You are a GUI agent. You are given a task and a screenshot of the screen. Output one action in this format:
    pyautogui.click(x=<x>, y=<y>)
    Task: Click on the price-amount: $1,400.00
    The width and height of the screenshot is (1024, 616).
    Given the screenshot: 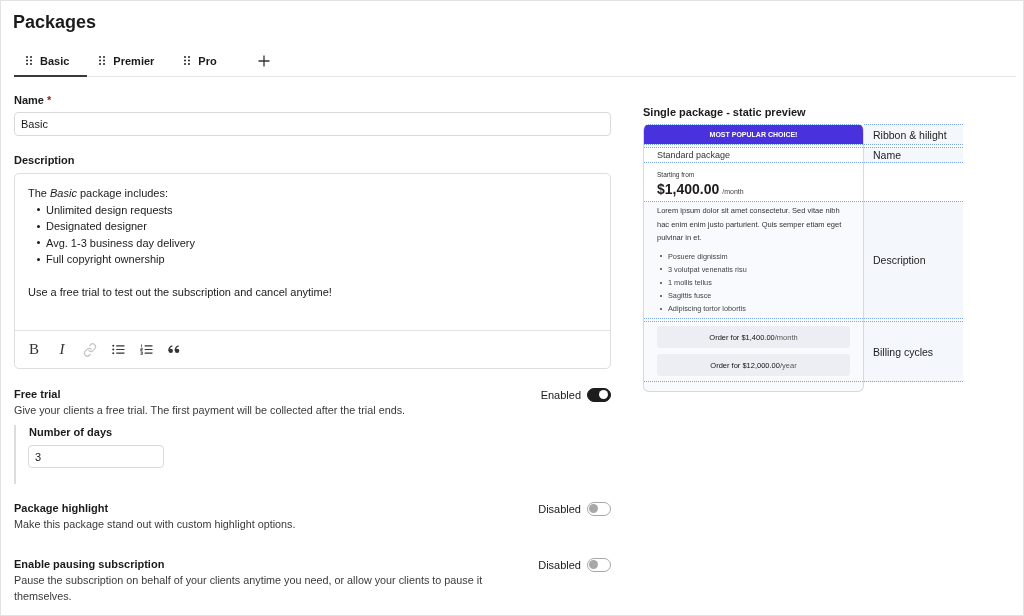 What is the action you would take?
    pyautogui.click(x=688, y=189)
    